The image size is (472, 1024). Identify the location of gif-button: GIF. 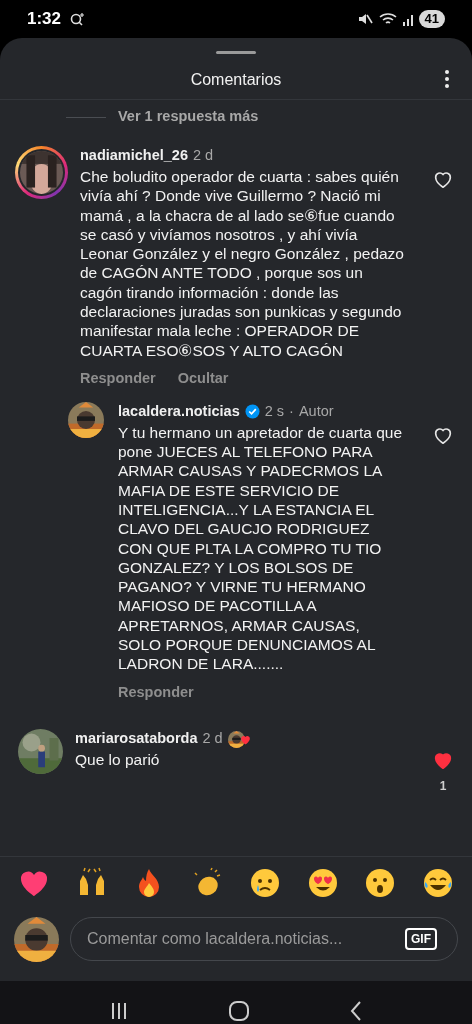
(421, 939).